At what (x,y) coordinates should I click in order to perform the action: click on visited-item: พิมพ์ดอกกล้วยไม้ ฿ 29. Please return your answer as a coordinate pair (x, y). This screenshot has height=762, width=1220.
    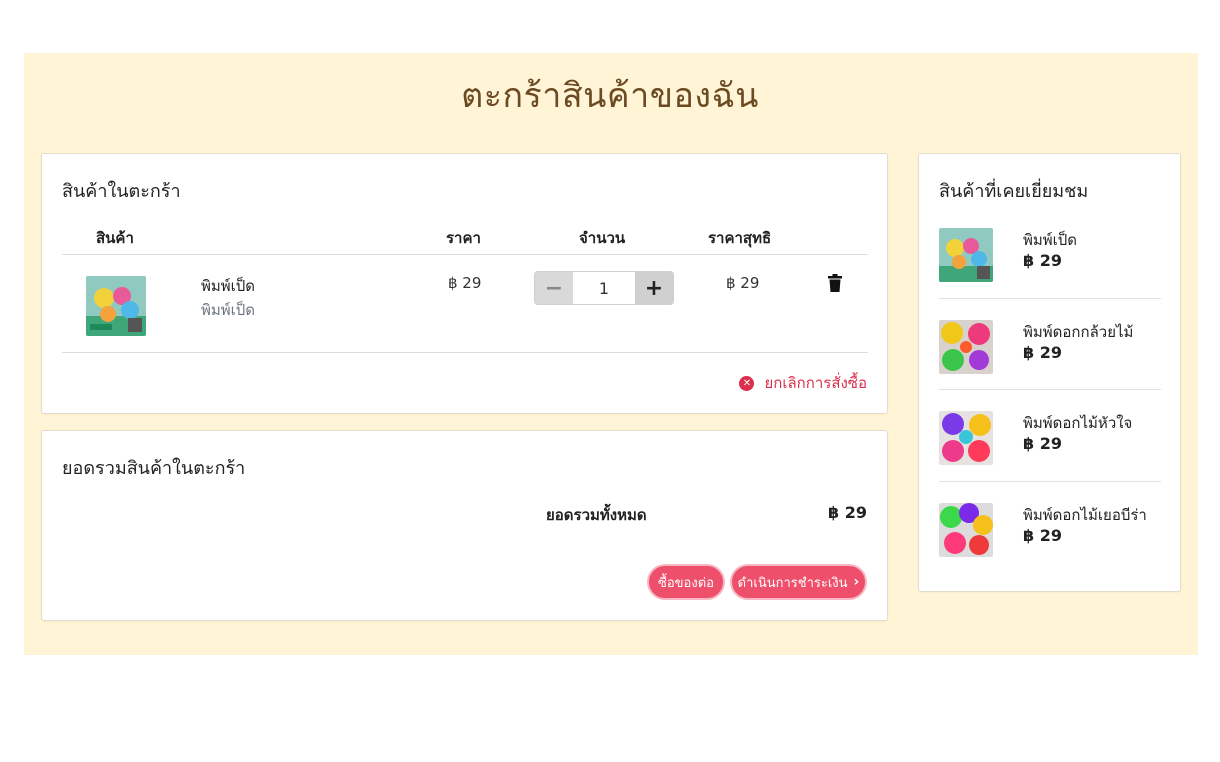
    Looking at the image, I should click on (1050, 365).